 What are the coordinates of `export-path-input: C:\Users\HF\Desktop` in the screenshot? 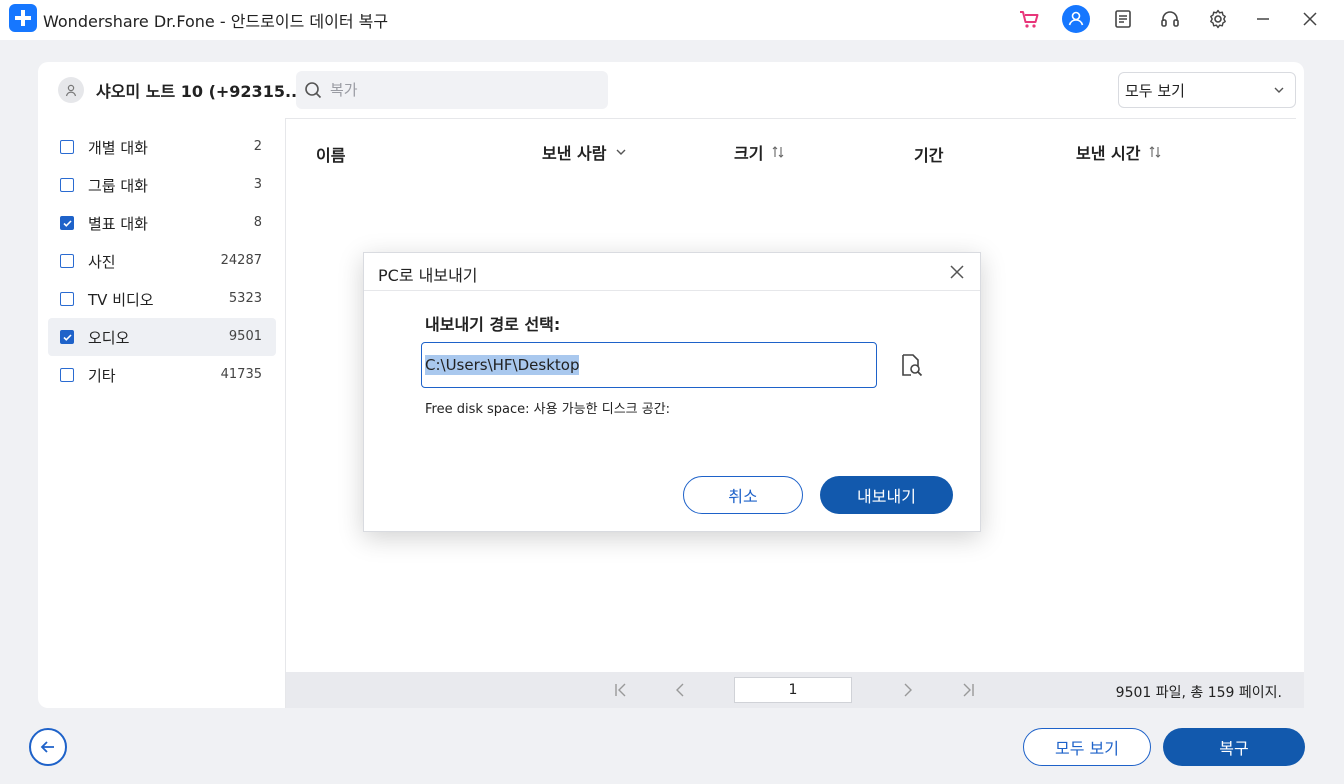 It's located at (649, 365).